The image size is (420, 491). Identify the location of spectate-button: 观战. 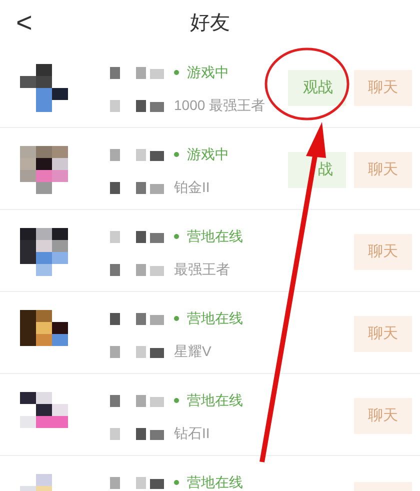
(317, 88).